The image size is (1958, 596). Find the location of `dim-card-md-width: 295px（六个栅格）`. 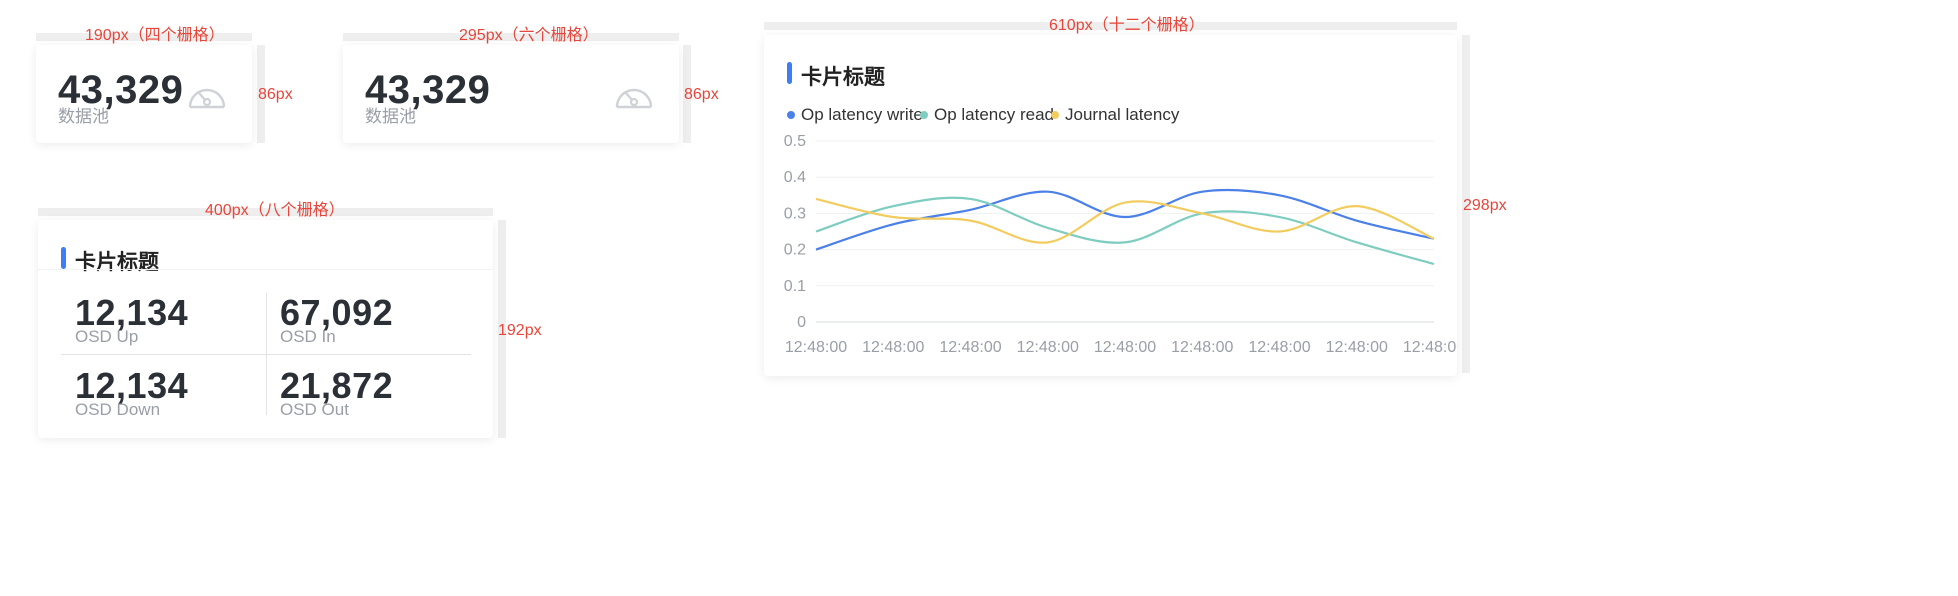

dim-card-md-width: 295px（六个栅格） is located at coordinates (529, 35).